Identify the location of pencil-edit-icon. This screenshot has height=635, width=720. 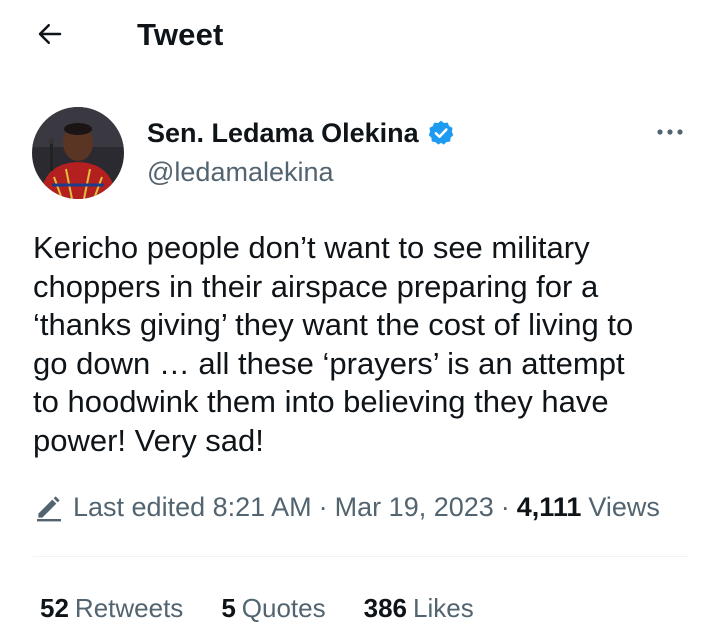
(49, 507).